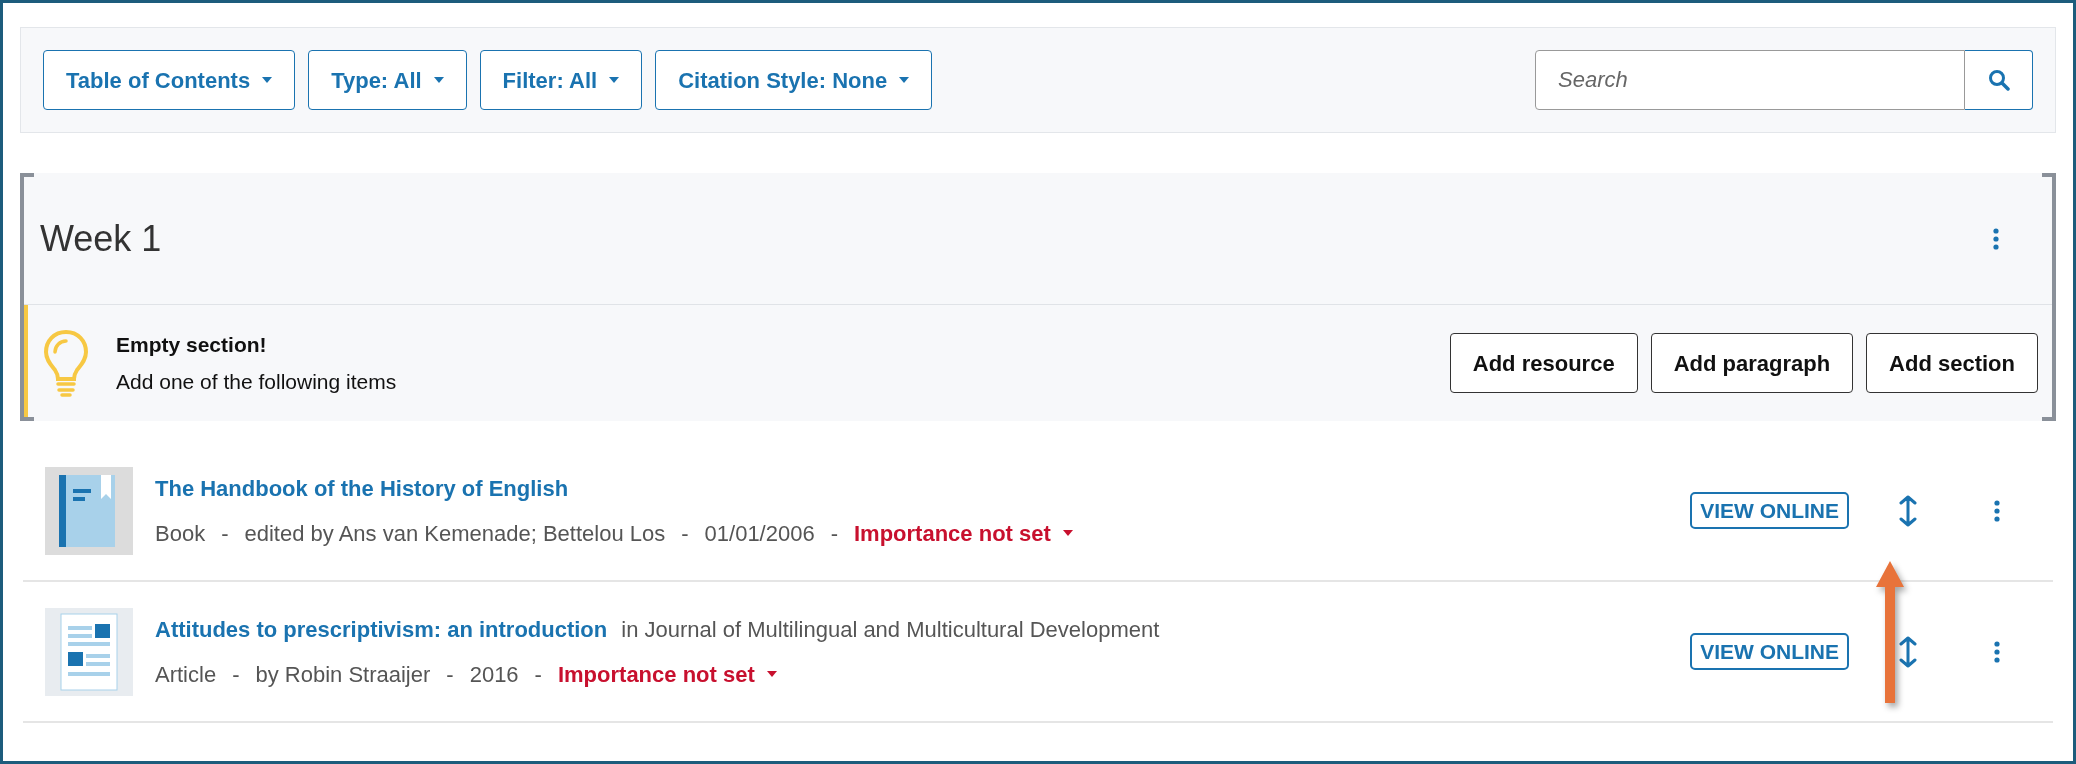  I want to click on resource-meta: Book, so click(180, 533).